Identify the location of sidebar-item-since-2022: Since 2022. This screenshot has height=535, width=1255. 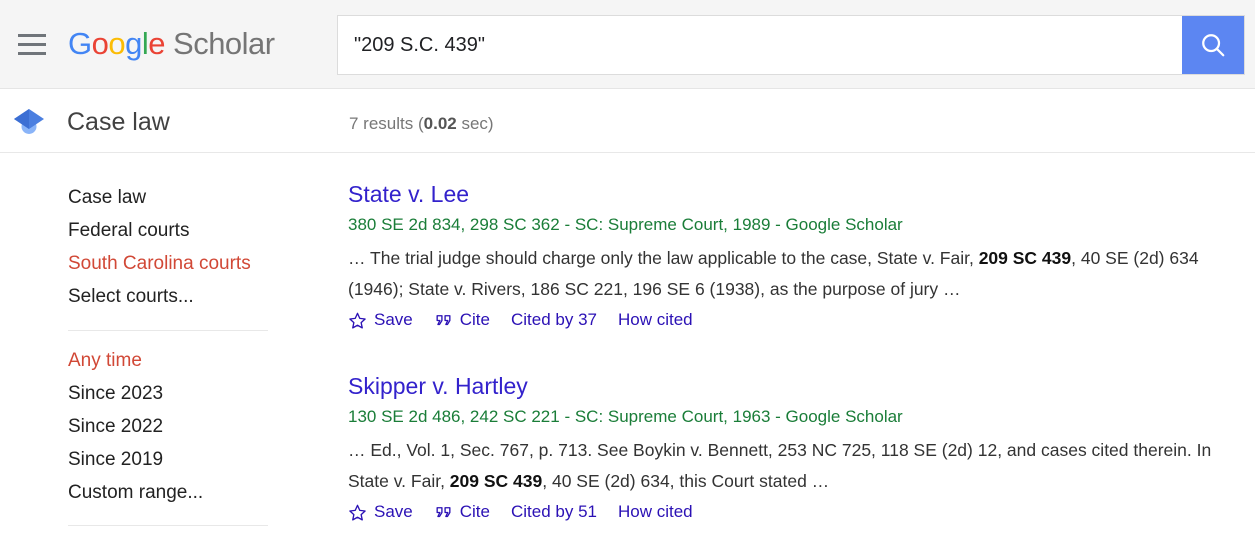
(115, 427).